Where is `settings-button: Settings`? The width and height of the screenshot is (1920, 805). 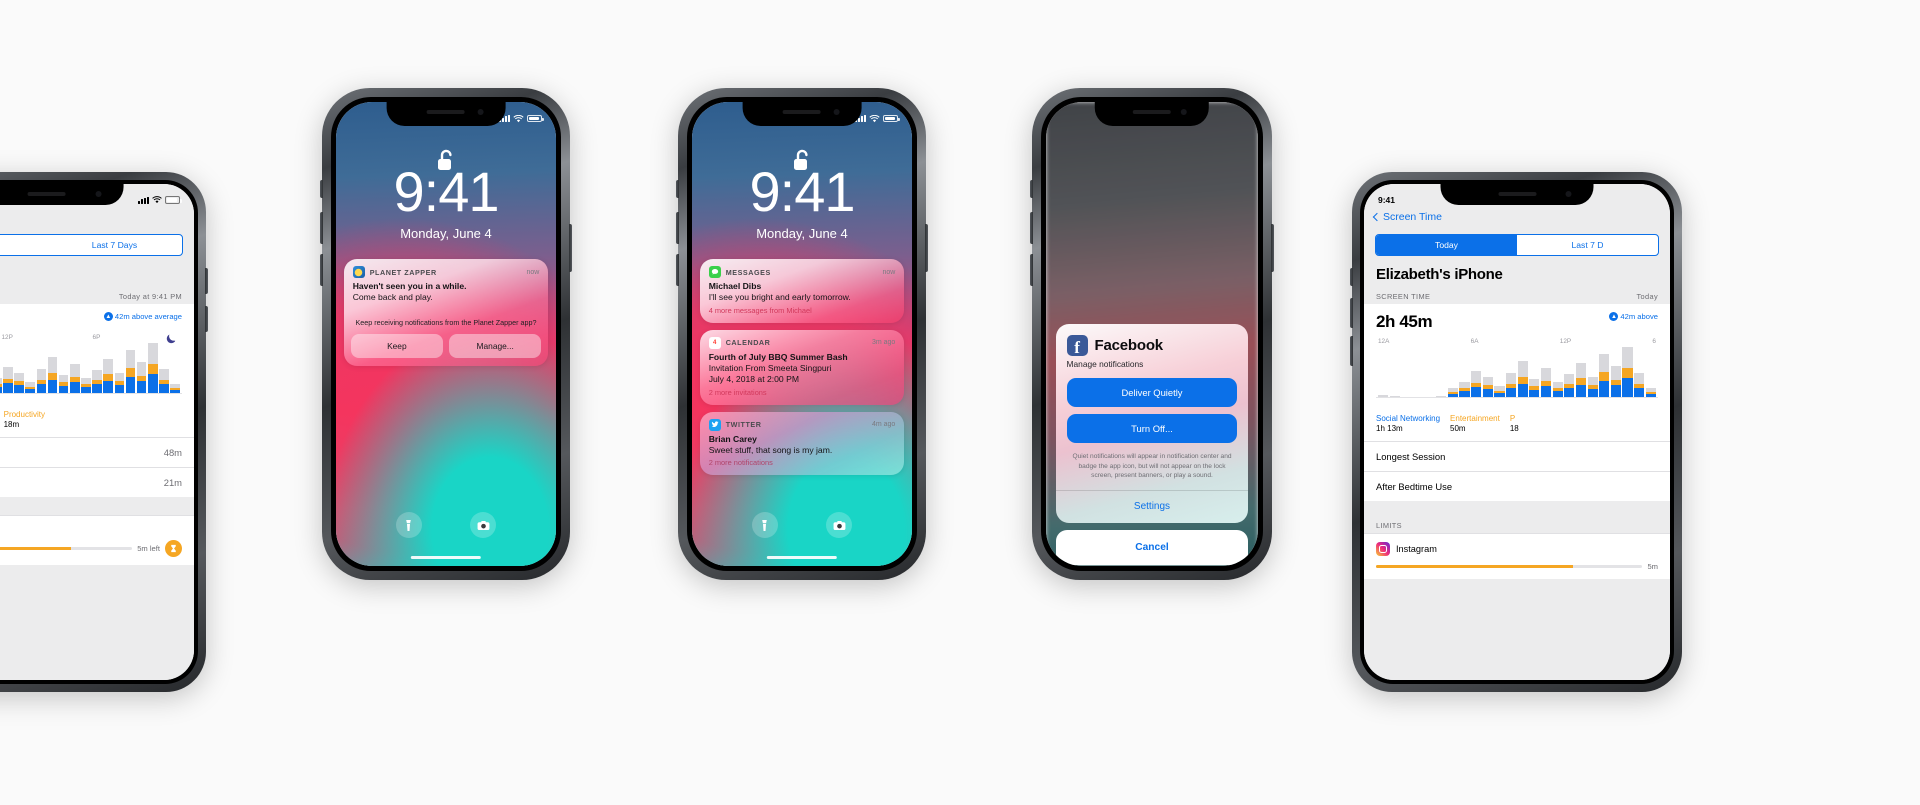 settings-button: Settings is located at coordinates (1152, 506).